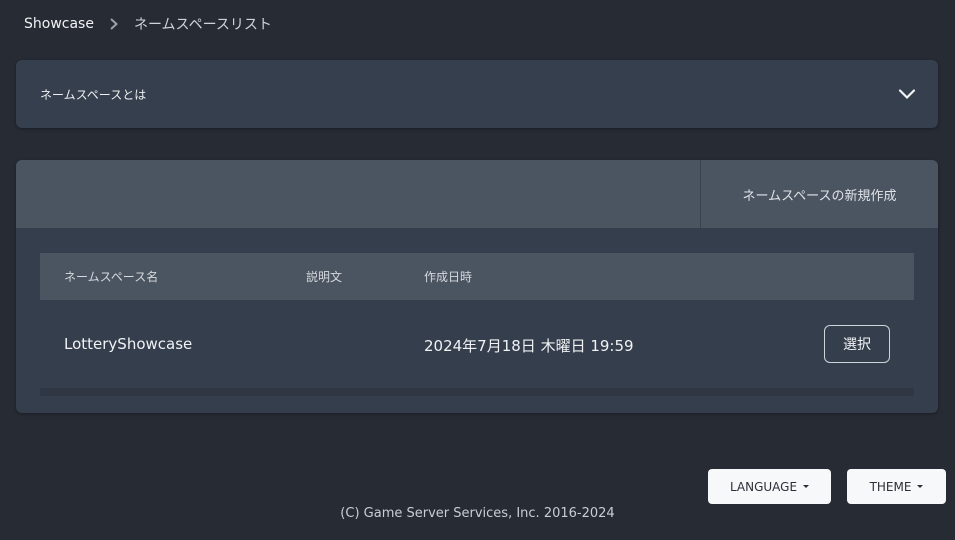  What do you see at coordinates (890, 486) in the screenshot?
I see `theme-button-label: THEME` at bounding box center [890, 486].